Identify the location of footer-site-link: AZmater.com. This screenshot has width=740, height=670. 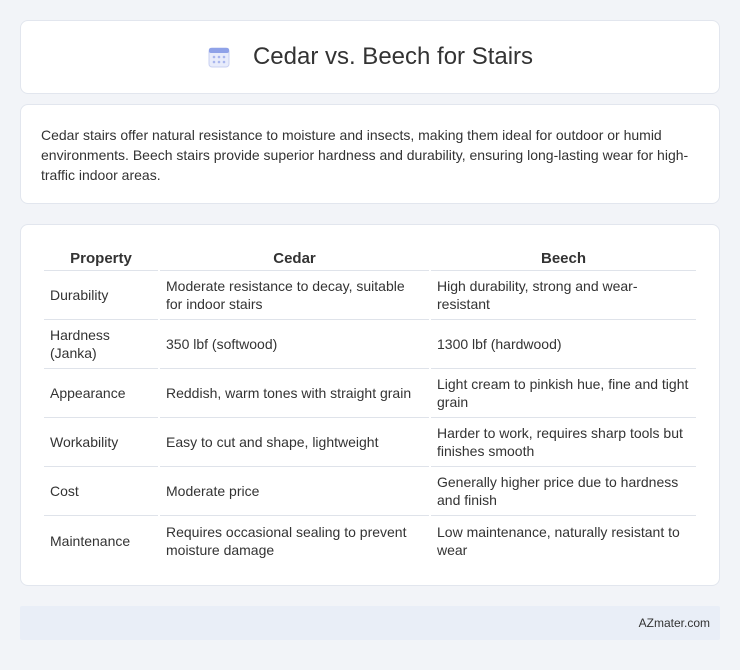
(674, 623).